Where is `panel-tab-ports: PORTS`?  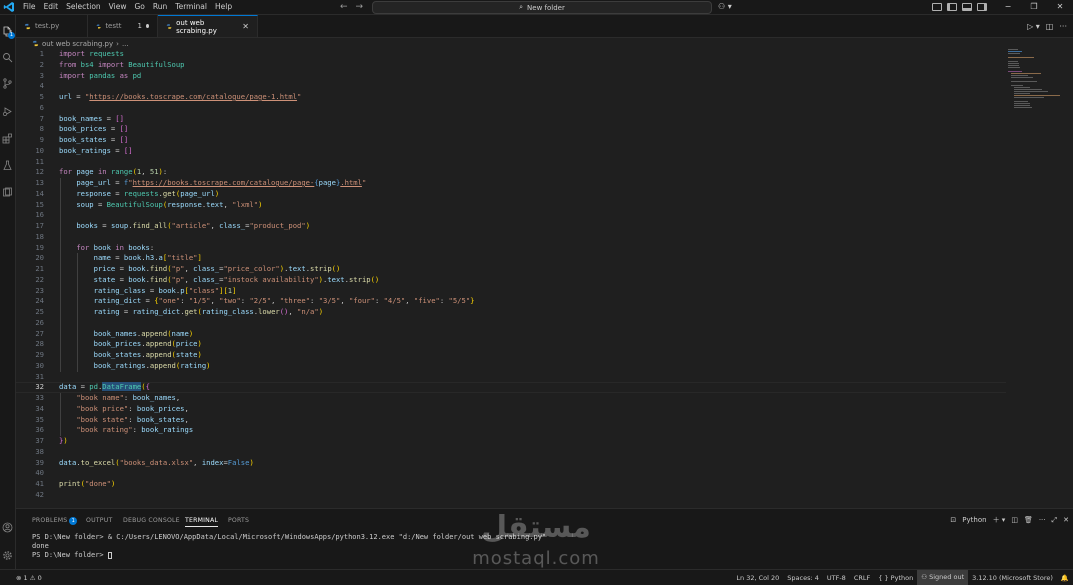 panel-tab-ports: PORTS is located at coordinates (238, 520).